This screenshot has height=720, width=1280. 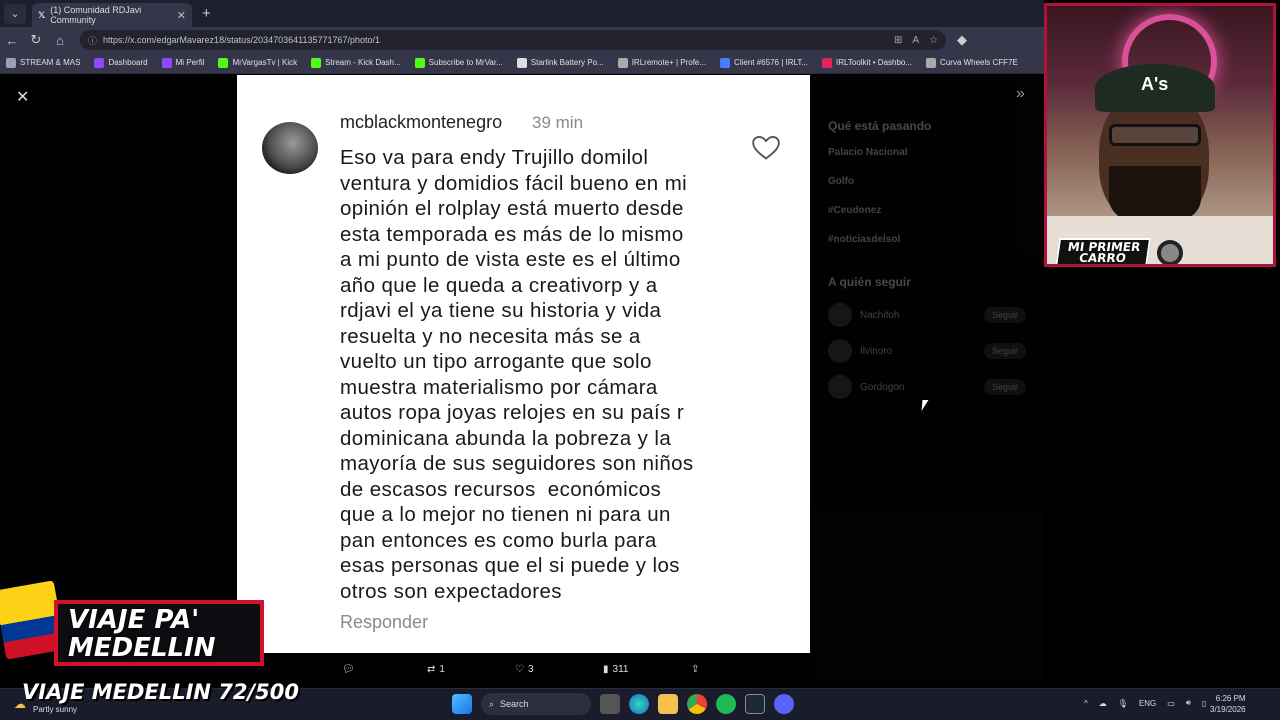 I want to click on bookmark-label: Curva Wheels CFF7E, so click(x=979, y=63).